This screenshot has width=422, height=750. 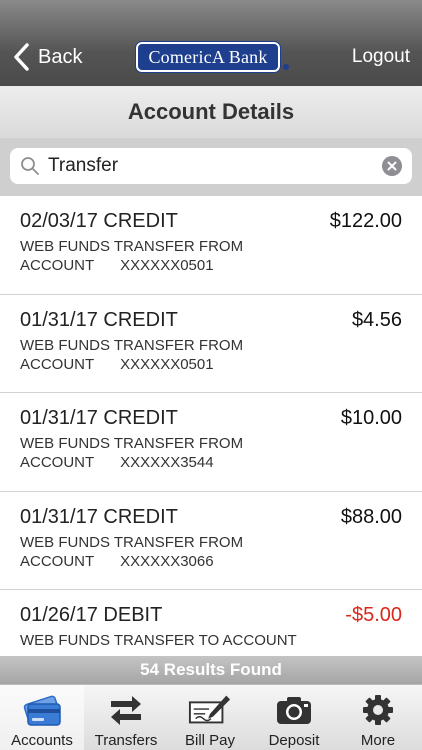 What do you see at coordinates (167, 462) in the screenshot?
I see `account-number: XXXXXX3544` at bounding box center [167, 462].